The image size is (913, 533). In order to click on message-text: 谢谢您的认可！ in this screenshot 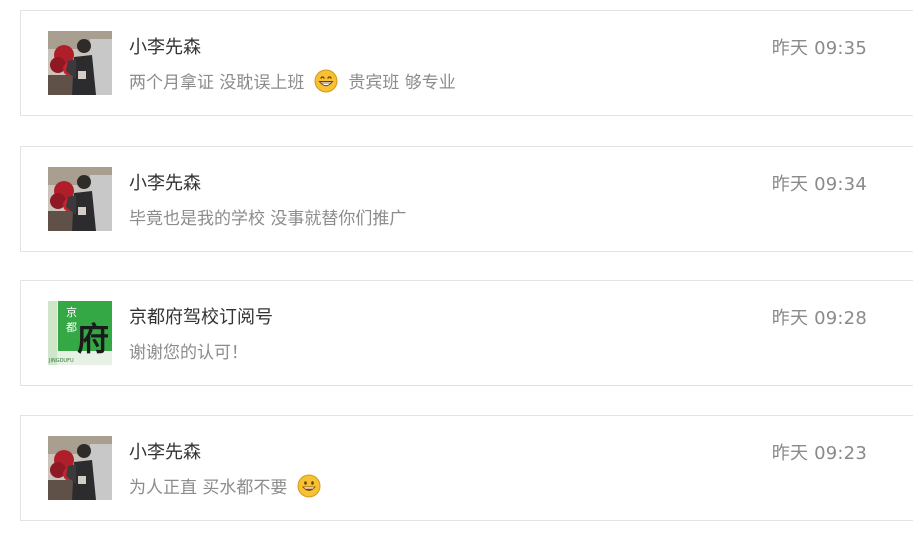, I will do `click(188, 350)`.